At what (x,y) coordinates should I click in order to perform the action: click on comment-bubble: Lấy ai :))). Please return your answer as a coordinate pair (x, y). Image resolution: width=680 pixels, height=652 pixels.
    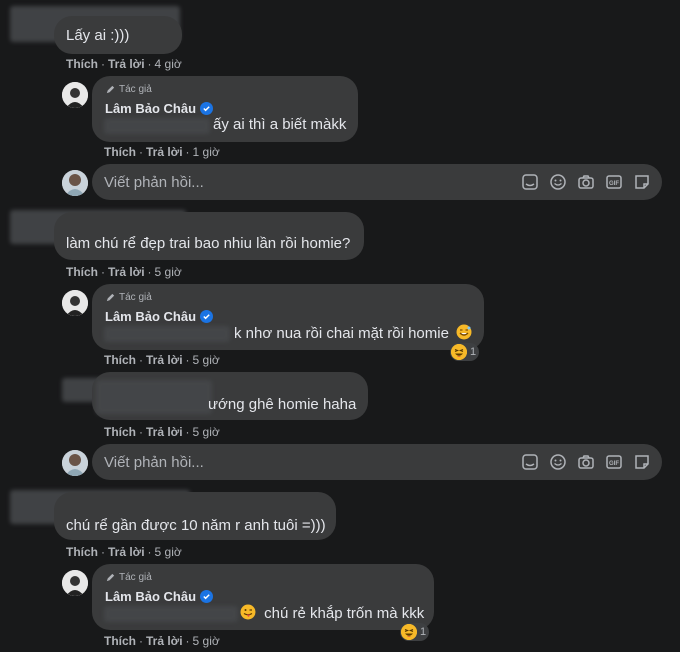
    Looking at the image, I should click on (118, 35).